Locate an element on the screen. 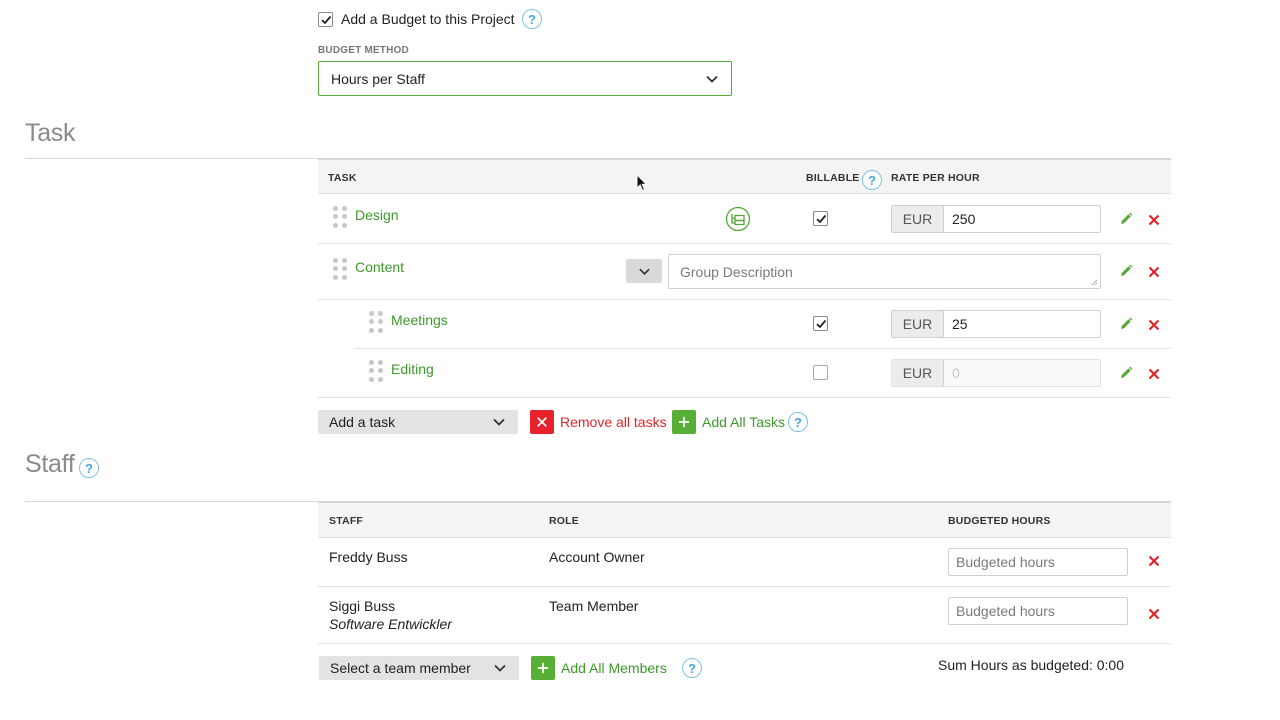 This screenshot has height=720, width=1280. group-description-placeholder: Group Description is located at coordinates (736, 271).